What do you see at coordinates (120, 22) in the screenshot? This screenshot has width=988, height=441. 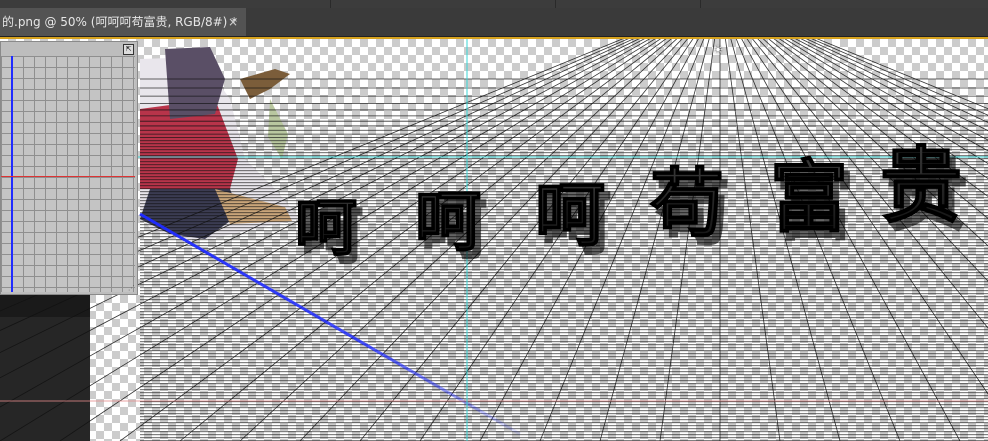 I see `document-tab-title: 的.png @ 50% (呵呵呵苟富贵, RGB/8#) *` at bounding box center [120, 22].